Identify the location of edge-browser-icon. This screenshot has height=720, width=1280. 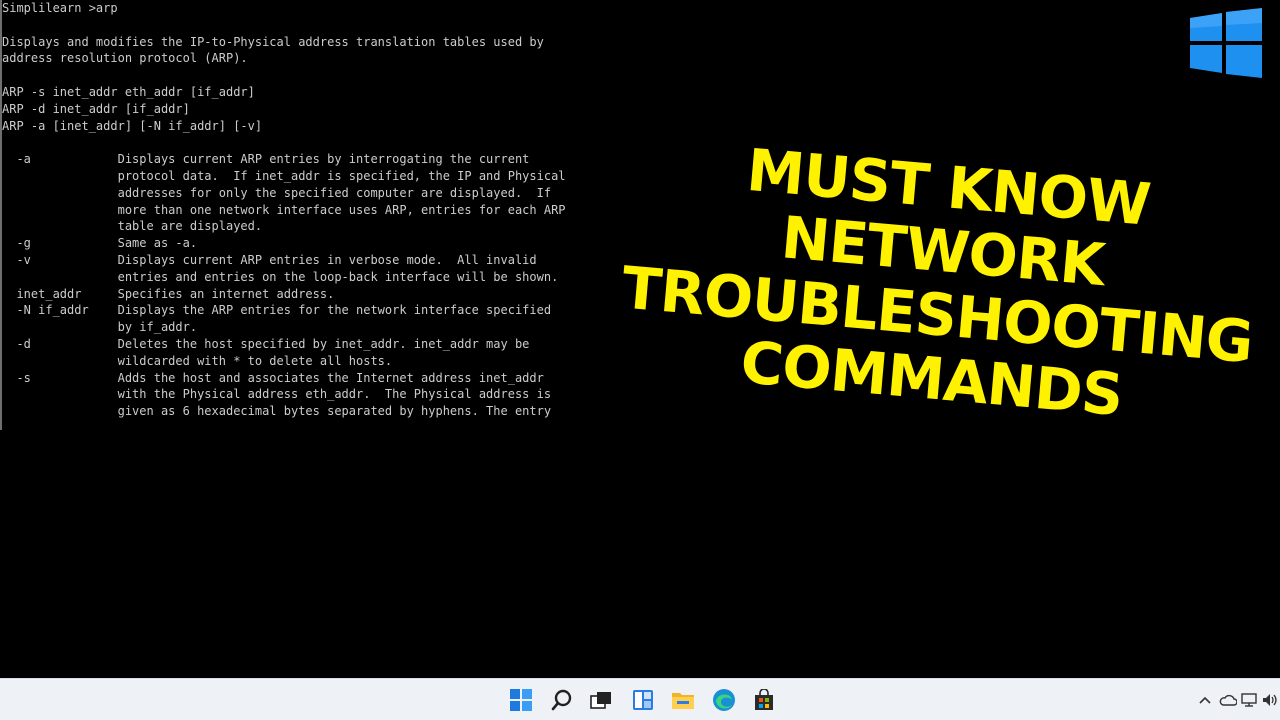
(724, 700).